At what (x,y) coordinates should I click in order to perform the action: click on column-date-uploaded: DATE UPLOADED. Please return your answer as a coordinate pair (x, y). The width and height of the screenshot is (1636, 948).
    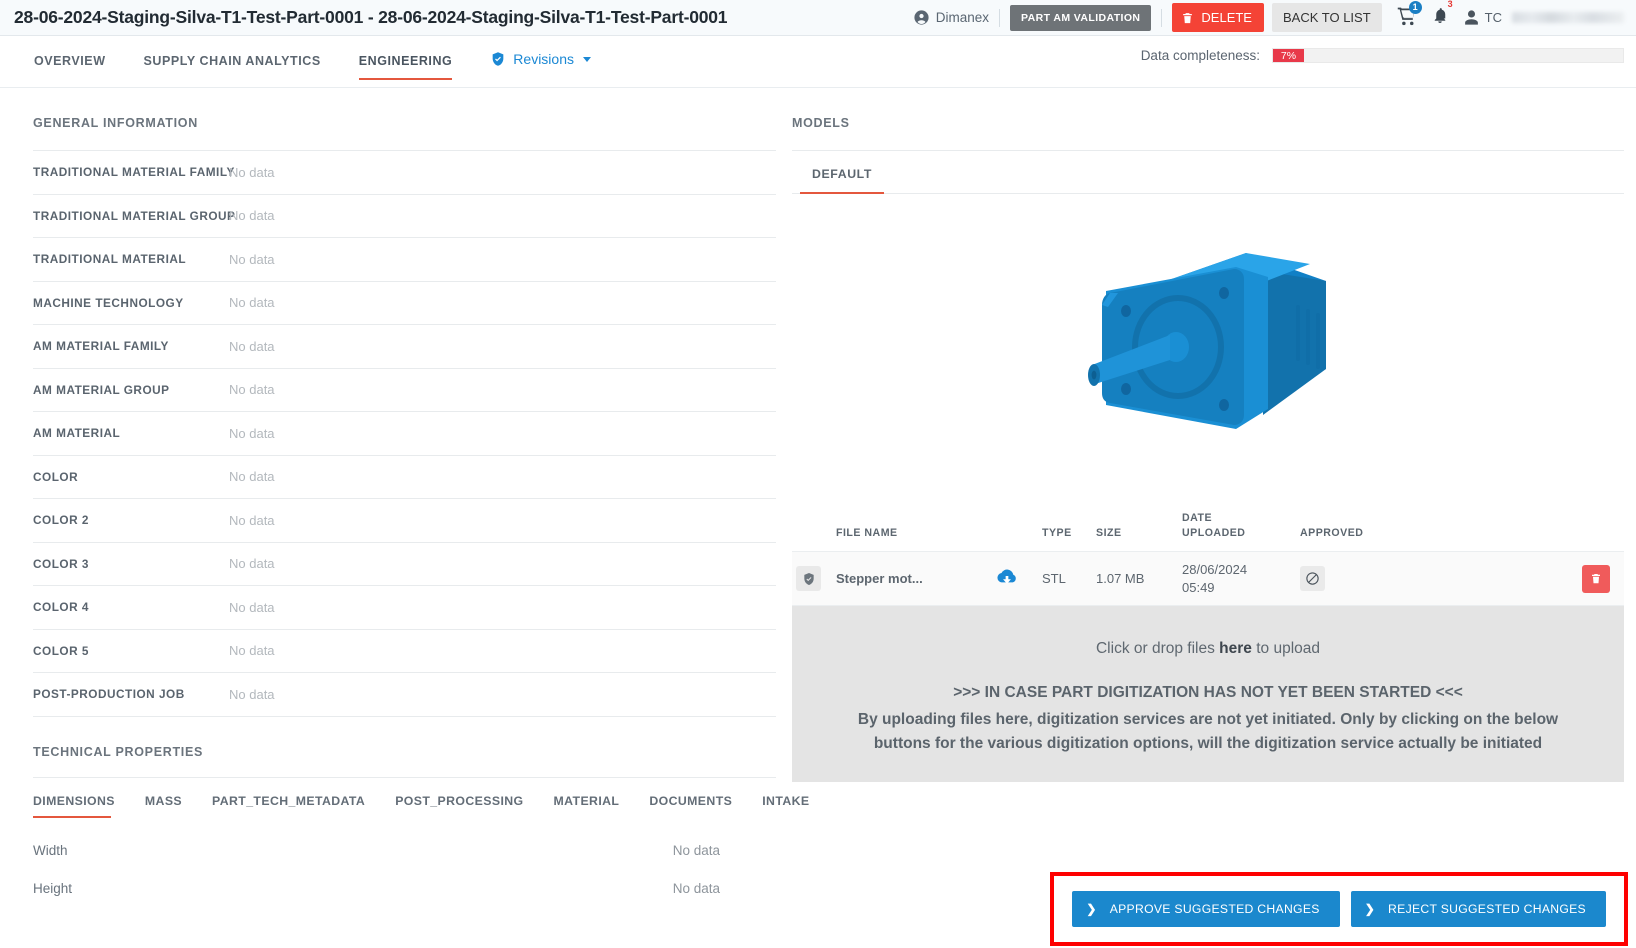
    Looking at the image, I should click on (1237, 528).